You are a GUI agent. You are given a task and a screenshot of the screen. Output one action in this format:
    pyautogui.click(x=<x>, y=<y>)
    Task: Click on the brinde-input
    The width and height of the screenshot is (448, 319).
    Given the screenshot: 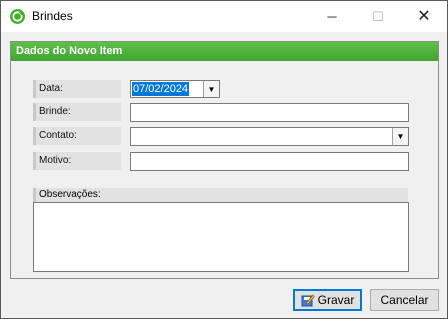 What is the action you would take?
    pyautogui.click(x=269, y=112)
    